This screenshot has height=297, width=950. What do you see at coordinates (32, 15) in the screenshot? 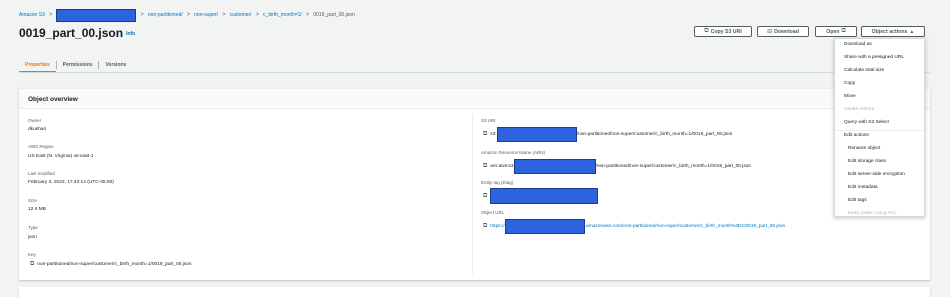
I see `breadcrumb-root: Amazon S3` at bounding box center [32, 15].